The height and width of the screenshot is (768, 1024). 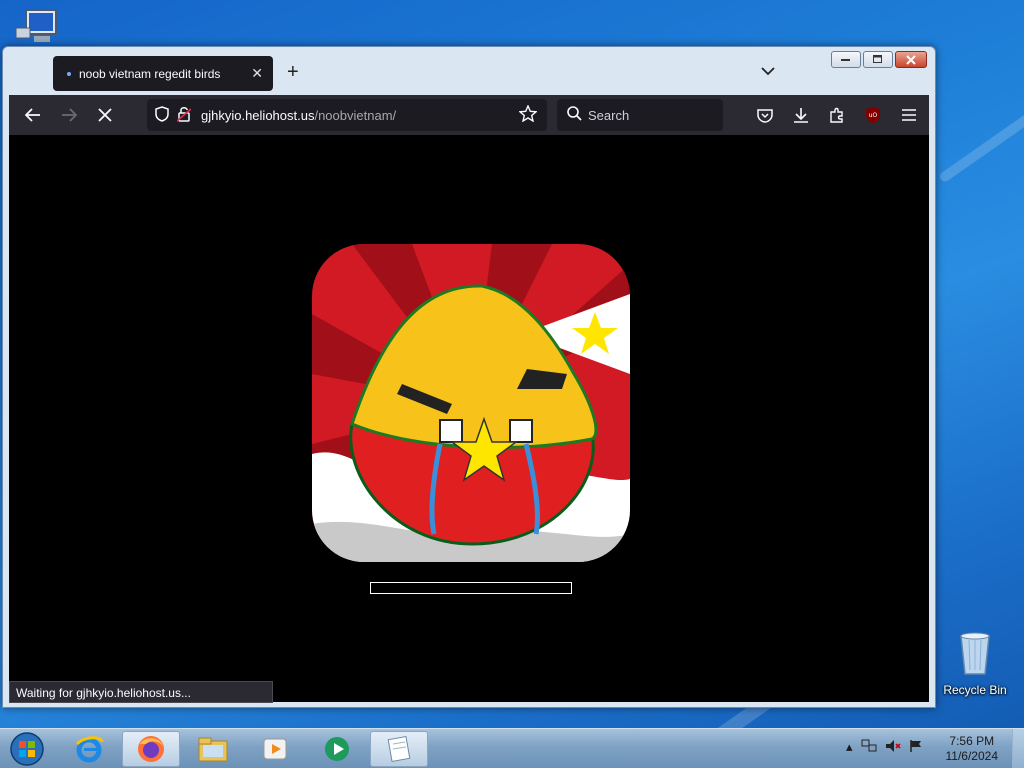 What do you see at coordinates (258, 115) in the screenshot?
I see `url-host: gjhkyio.heliohost.us` at bounding box center [258, 115].